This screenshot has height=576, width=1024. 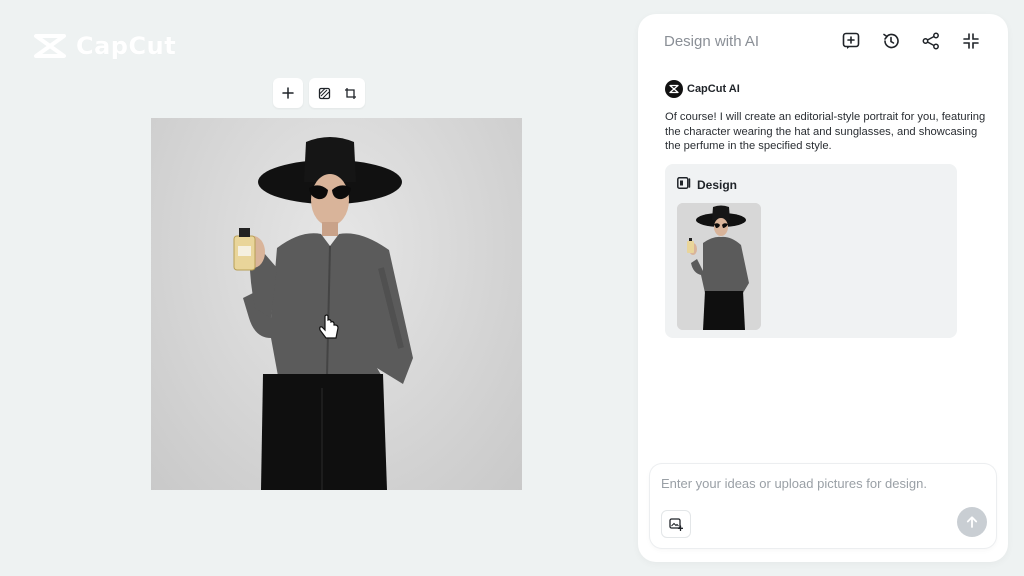 I want to click on minimize-icon, so click(x=971, y=41).